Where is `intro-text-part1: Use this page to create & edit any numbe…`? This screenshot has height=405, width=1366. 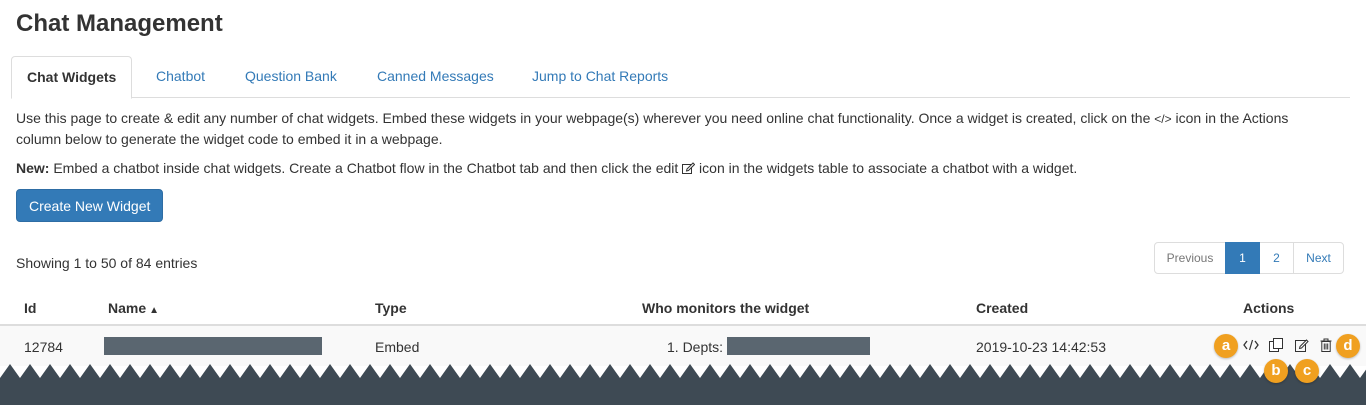
intro-text-part1: Use this page to create & edit any numbe… is located at coordinates (585, 118).